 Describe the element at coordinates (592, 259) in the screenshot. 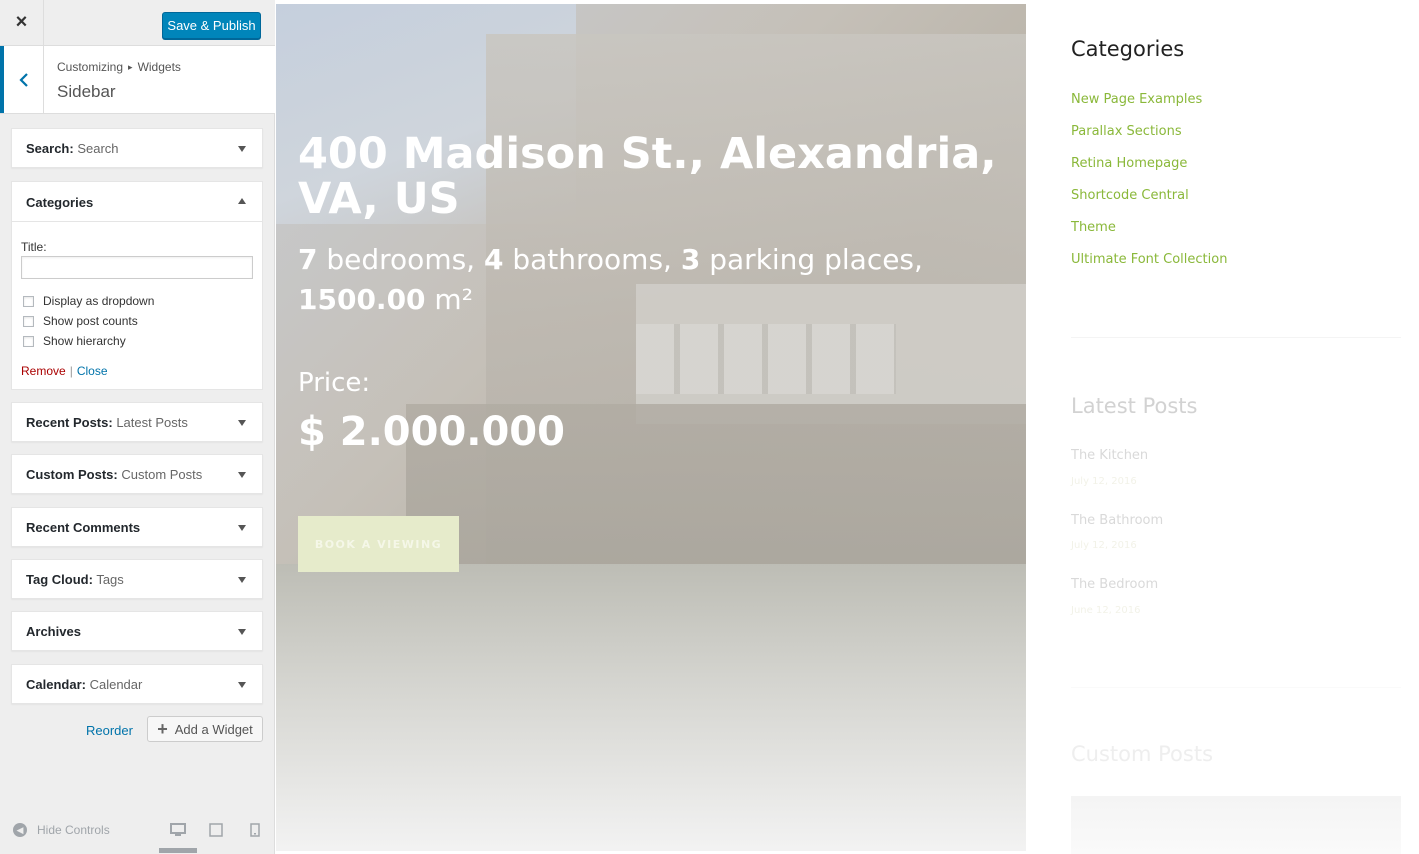

I see `bathrooms-text: bathrooms,` at that location.